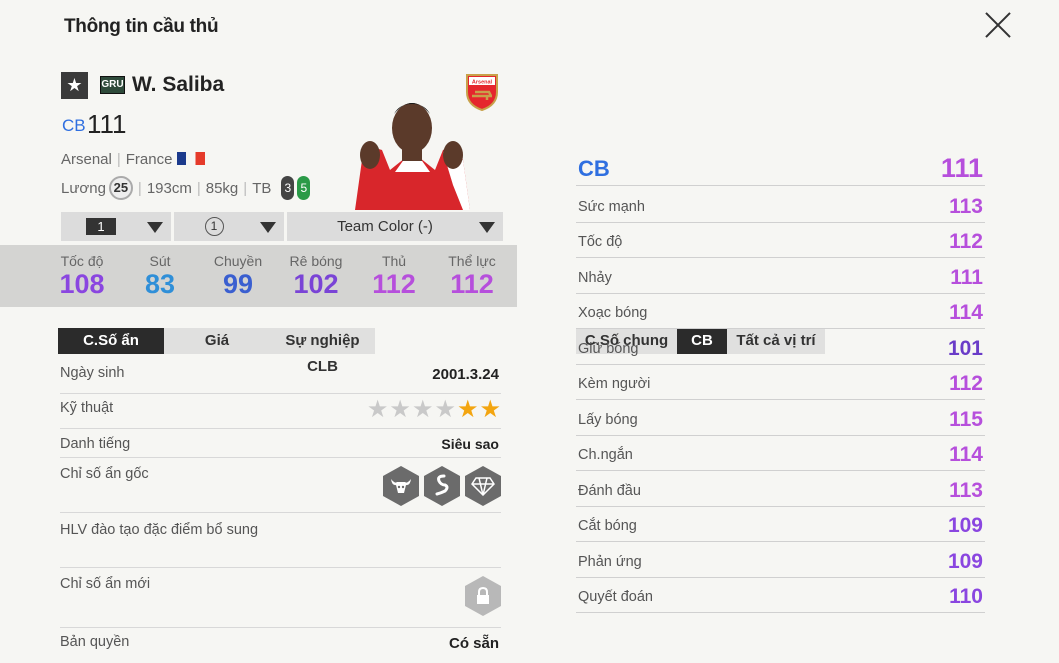  I want to click on position-stat-row: Sức mạnh 113, so click(780, 205).